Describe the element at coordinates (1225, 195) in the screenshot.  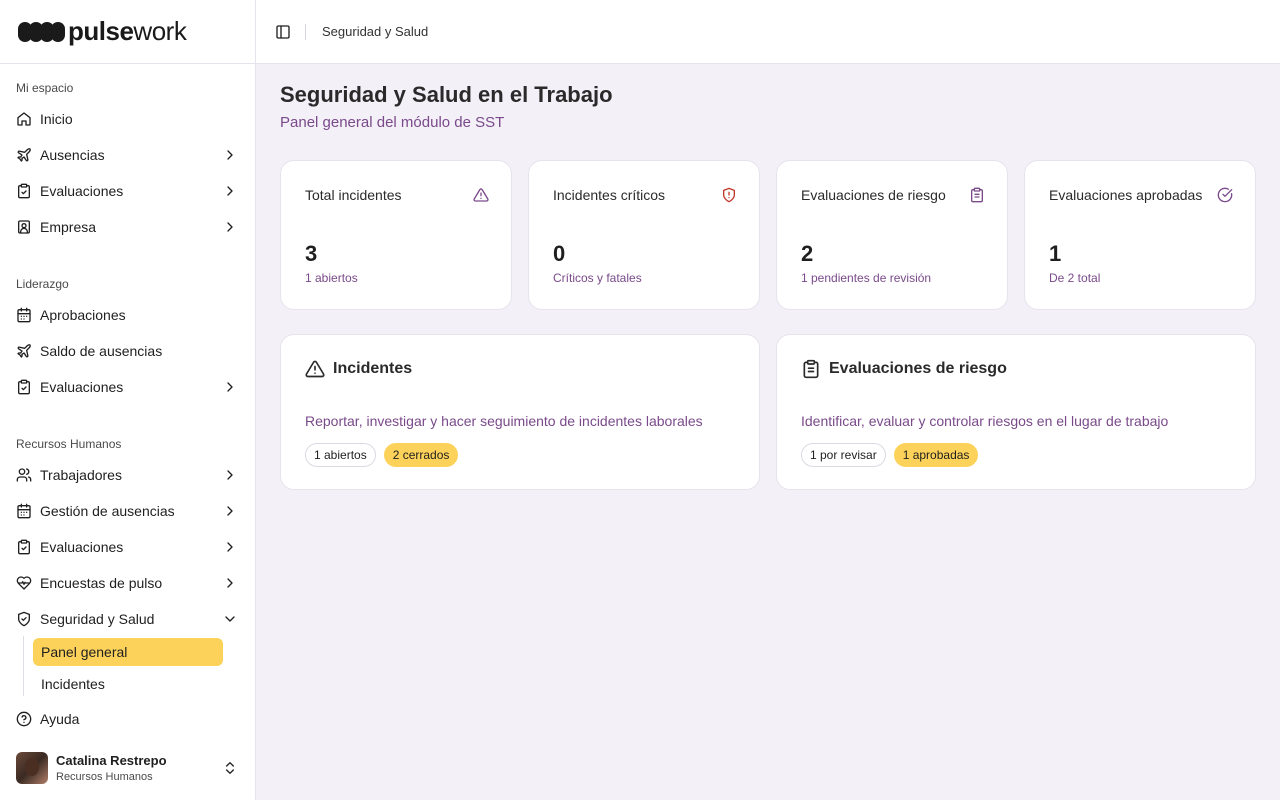
I see `circle-check-icon` at that location.